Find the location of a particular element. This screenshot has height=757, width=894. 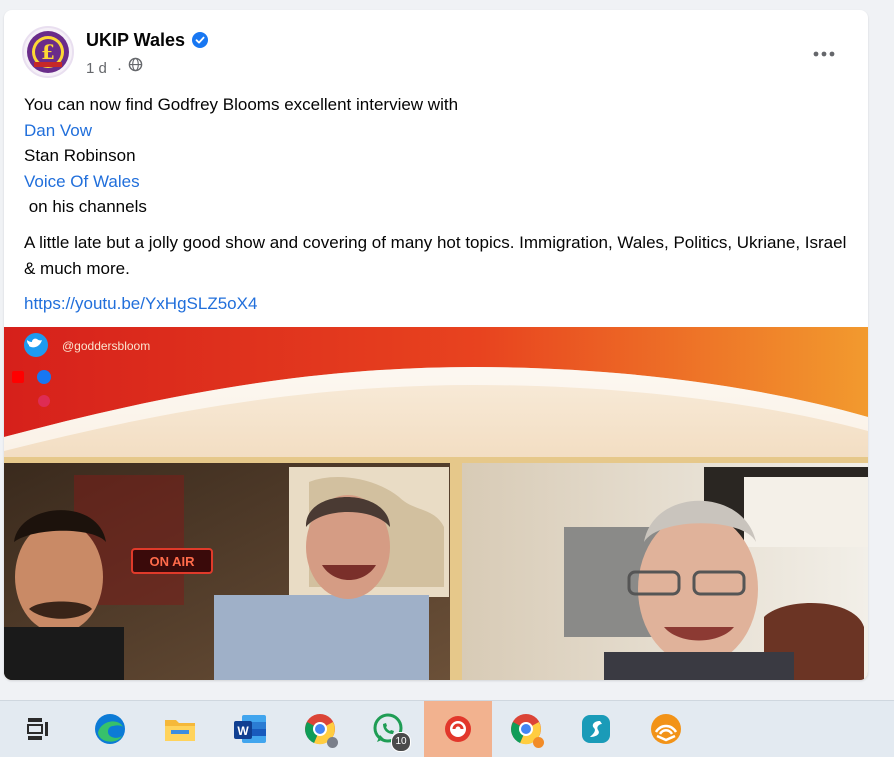

taskbar-whatsapp: 10 is located at coordinates (388, 729).